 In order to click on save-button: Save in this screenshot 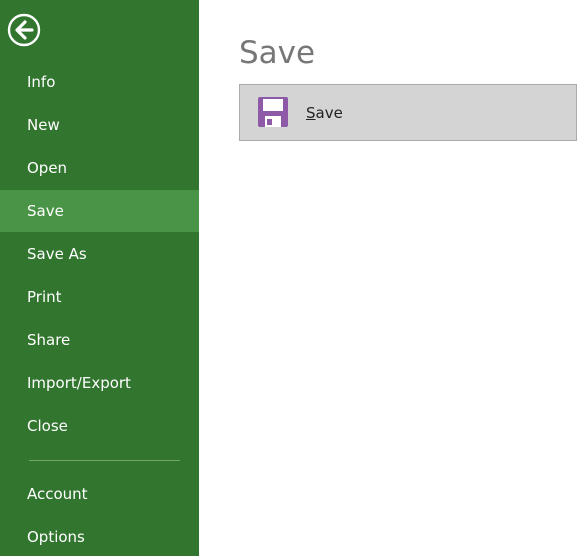, I will do `click(408, 112)`.